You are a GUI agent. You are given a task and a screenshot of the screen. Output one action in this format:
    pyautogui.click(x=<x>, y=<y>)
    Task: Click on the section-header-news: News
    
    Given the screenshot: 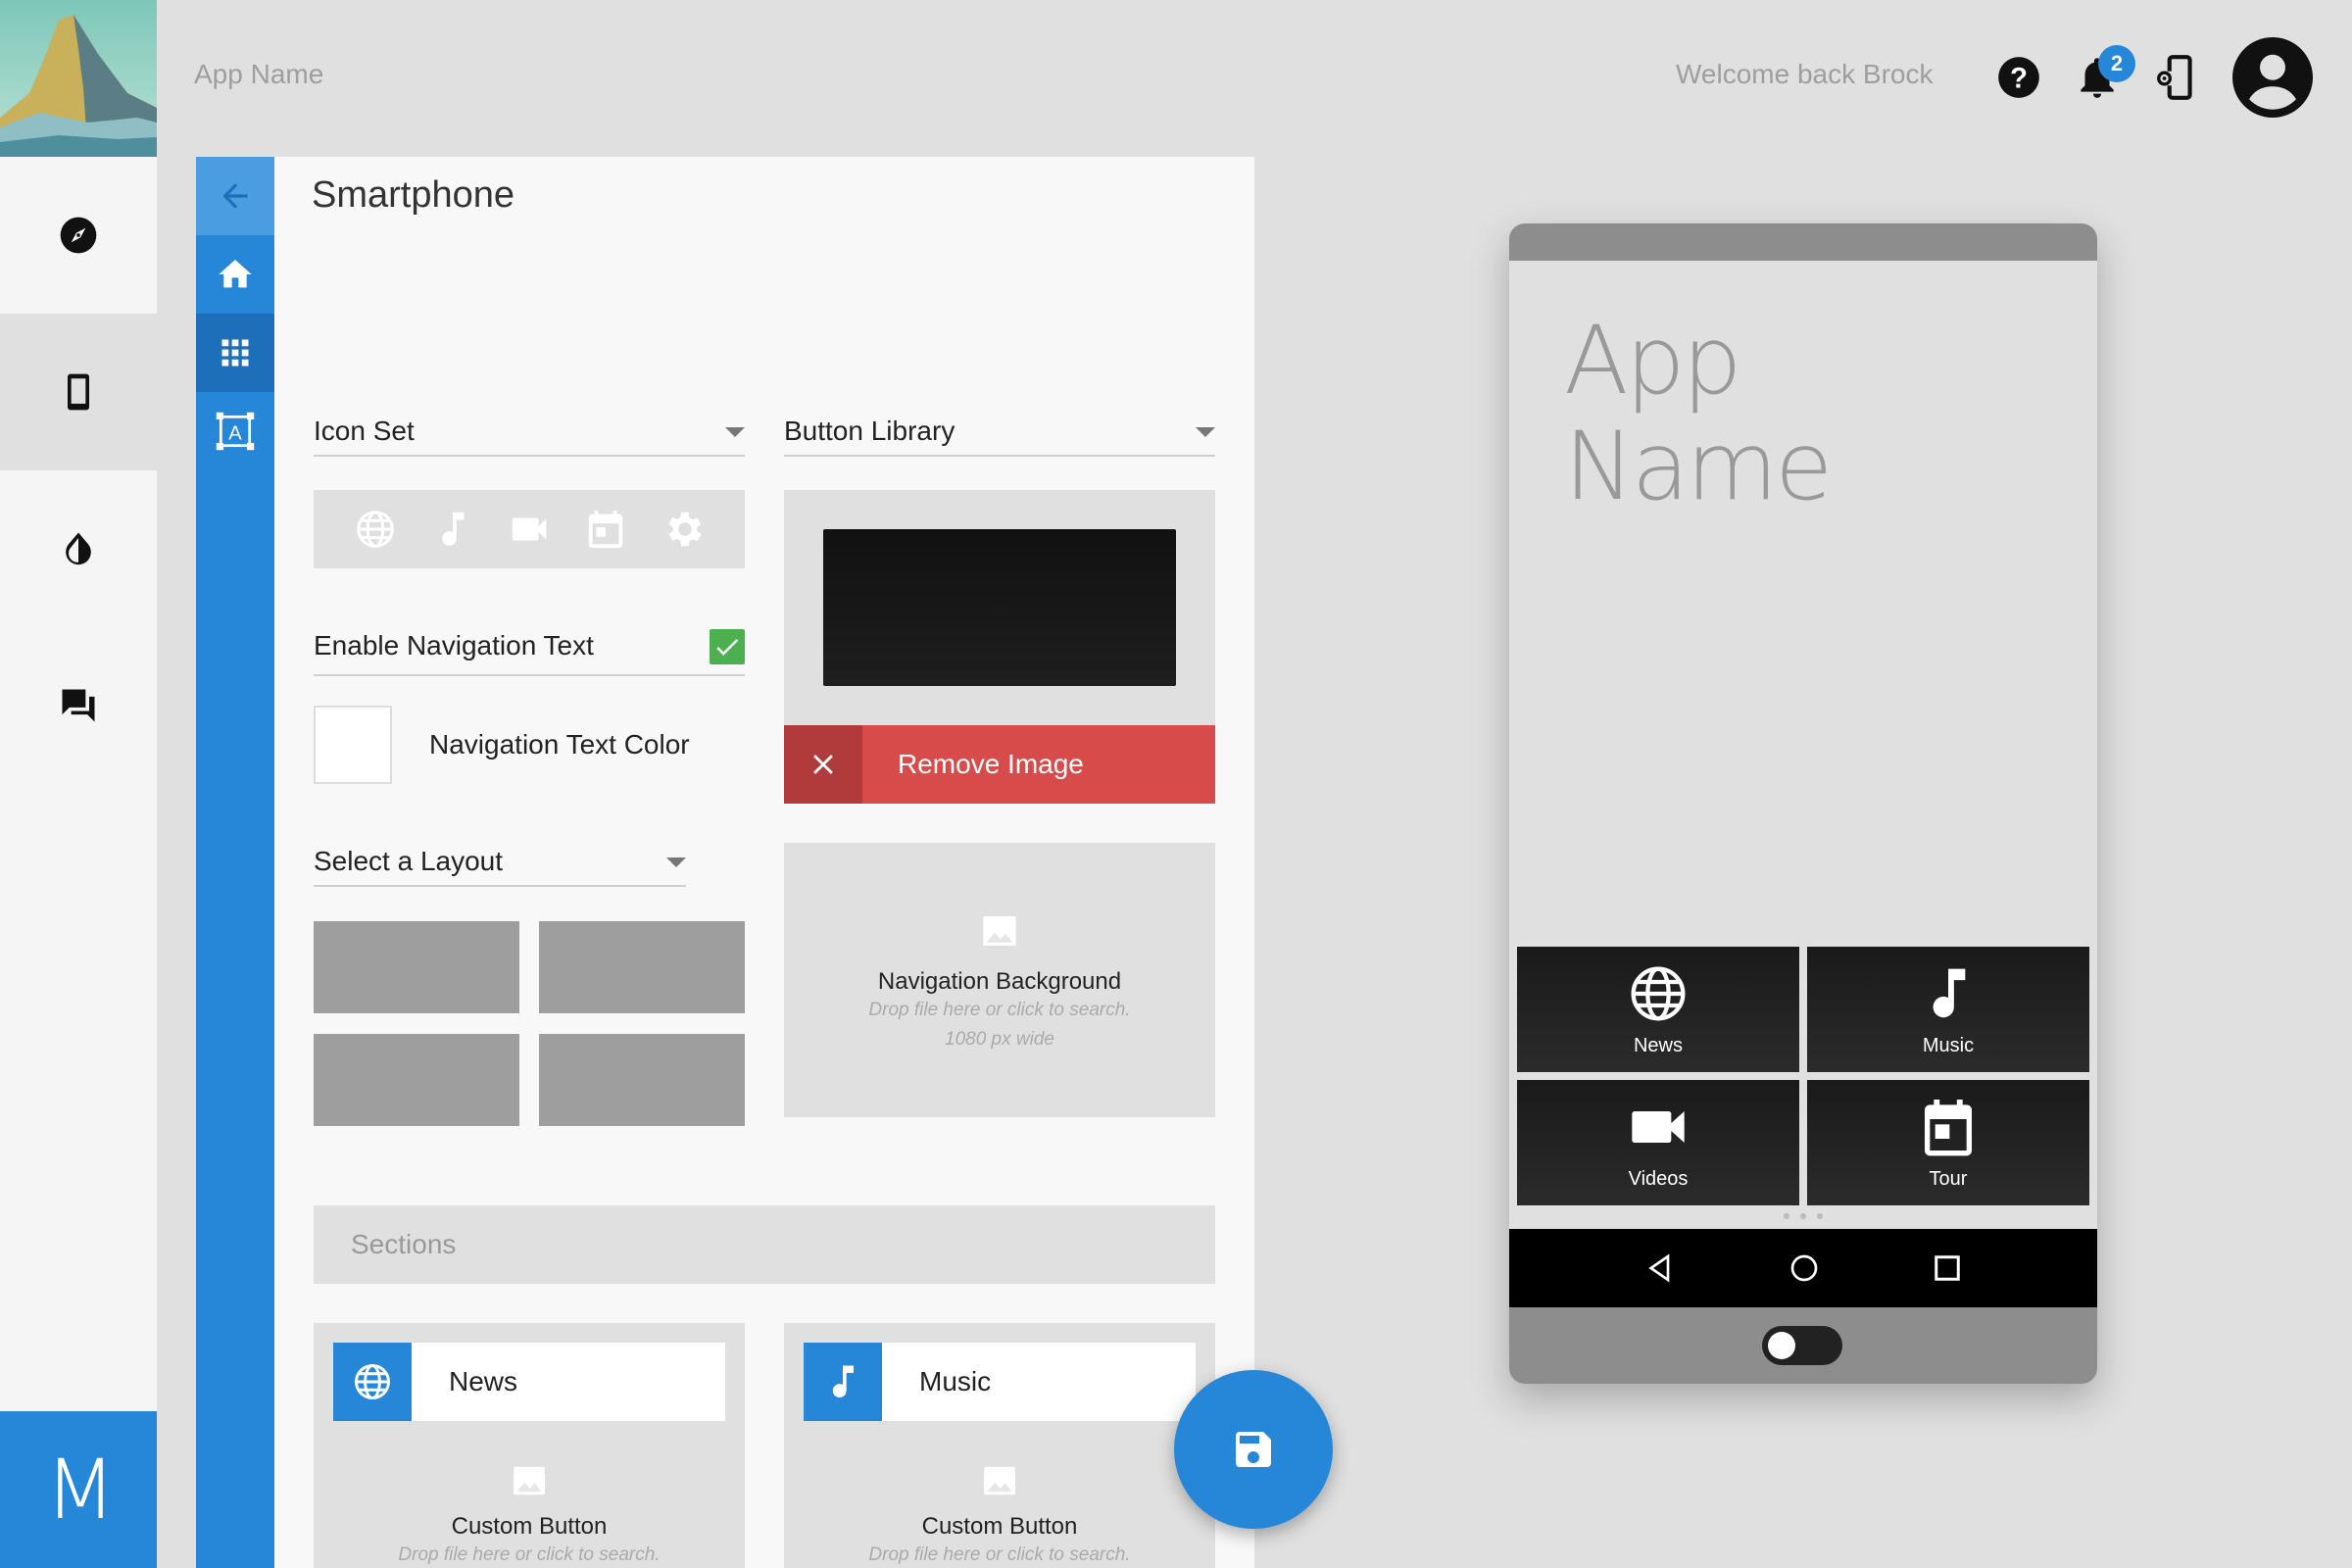 What is the action you would take?
    pyautogui.click(x=529, y=1382)
    